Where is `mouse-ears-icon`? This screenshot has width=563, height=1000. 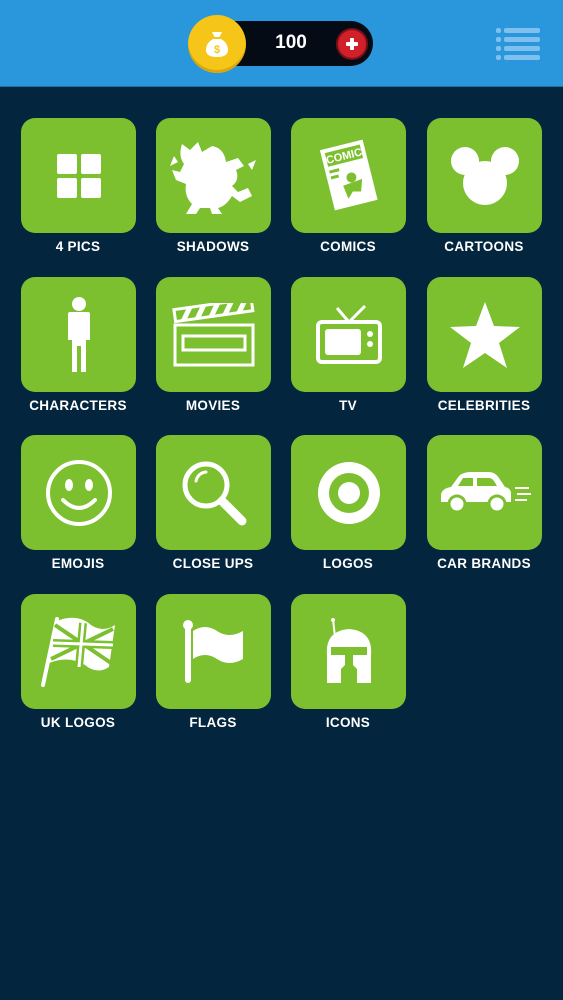 mouse-ears-icon is located at coordinates (484, 175).